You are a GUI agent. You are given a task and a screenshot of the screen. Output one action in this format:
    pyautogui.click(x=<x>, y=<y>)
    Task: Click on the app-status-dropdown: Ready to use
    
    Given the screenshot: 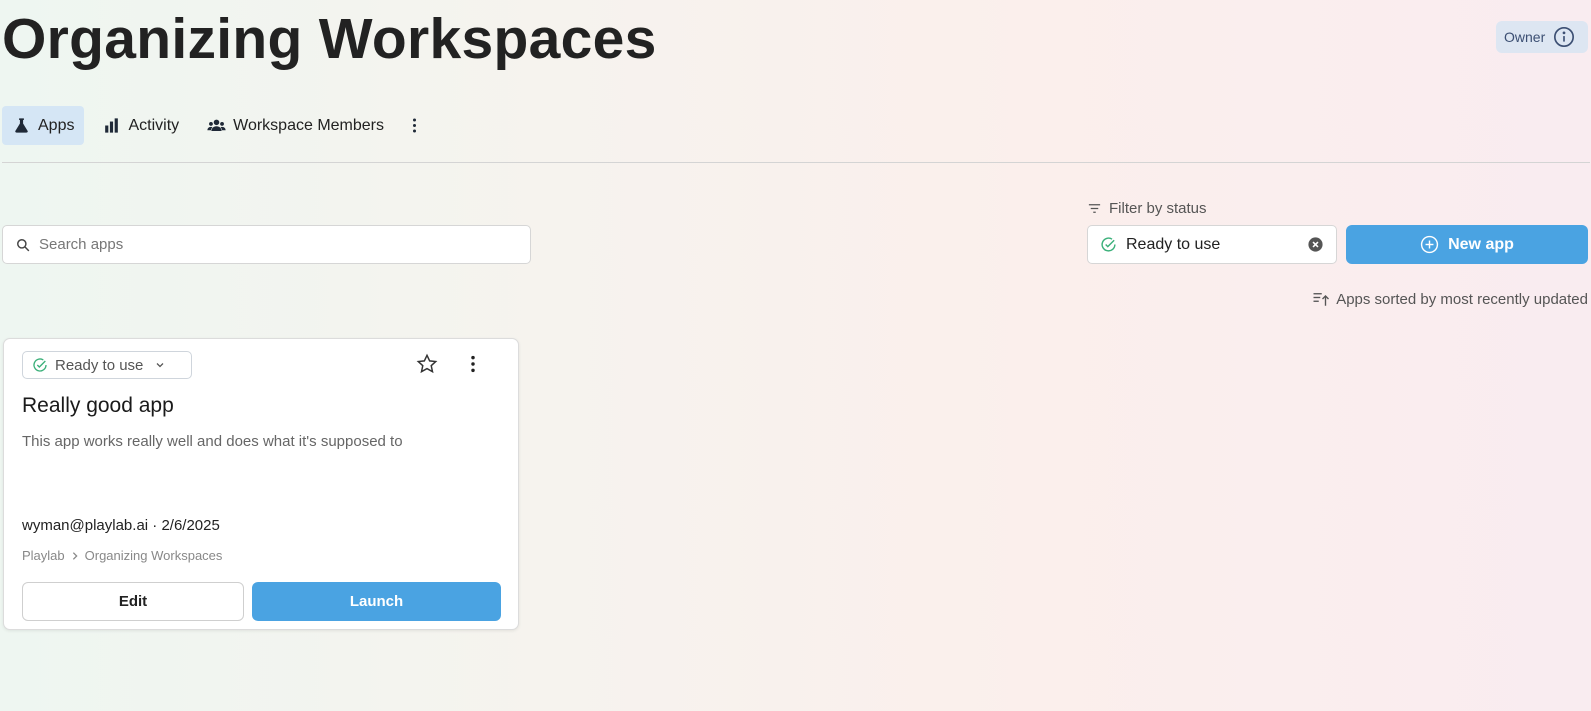 What is the action you would take?
    pyautogui.click(x=107, y=365)
    